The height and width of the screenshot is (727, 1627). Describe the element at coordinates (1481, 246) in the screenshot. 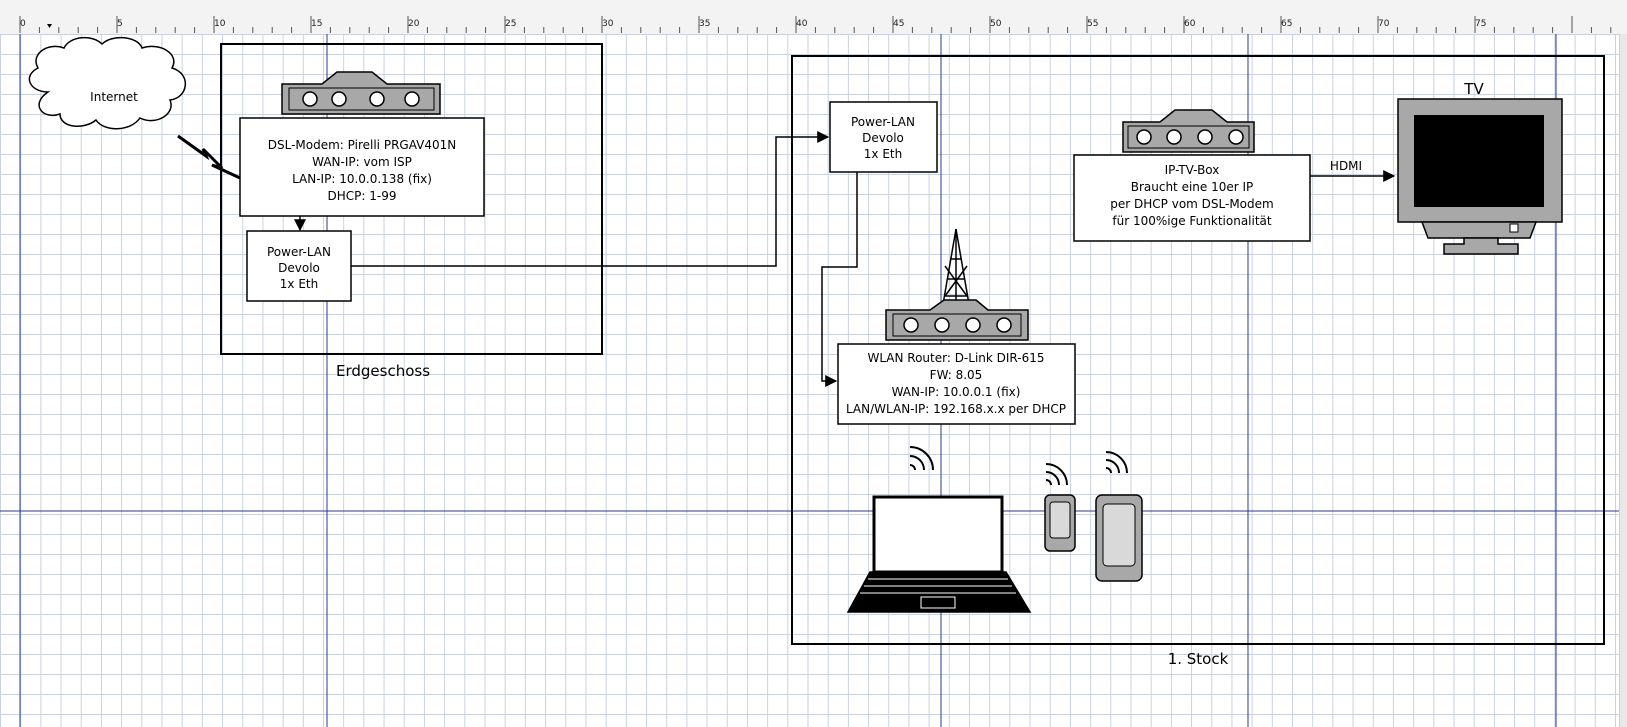

I see `tv-base` at that location.